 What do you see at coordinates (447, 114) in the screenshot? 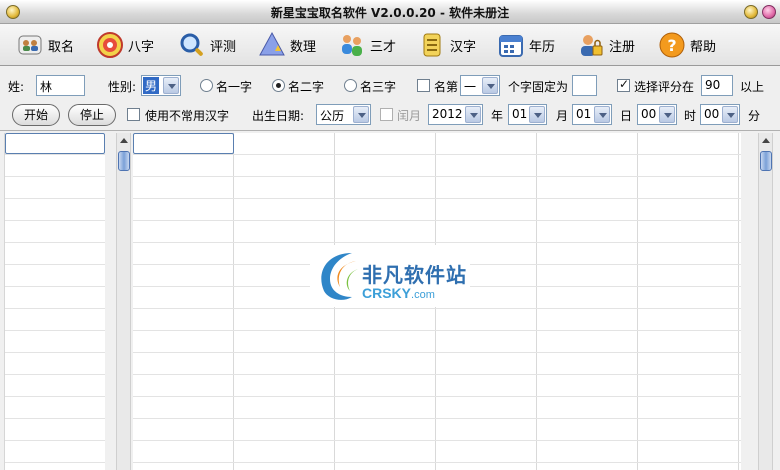
I see `year-value: 2012` at bounding box center [447, 114].